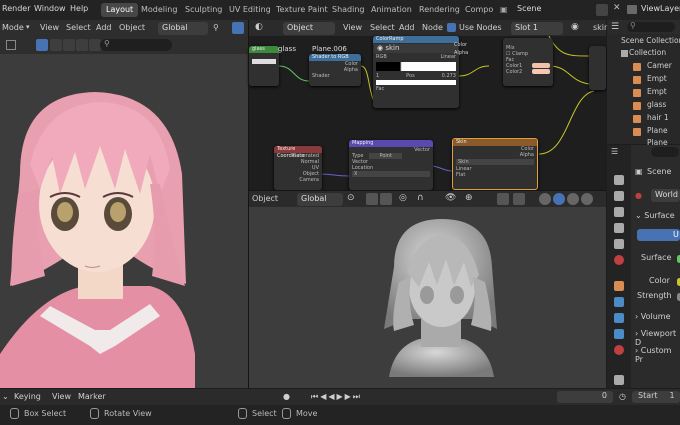 This screenshot has width=680, height=425. What do you see at coordinates (56, 45) in the screenshot?
I see `mode-extend-icon` at bounding box center [56, 45].